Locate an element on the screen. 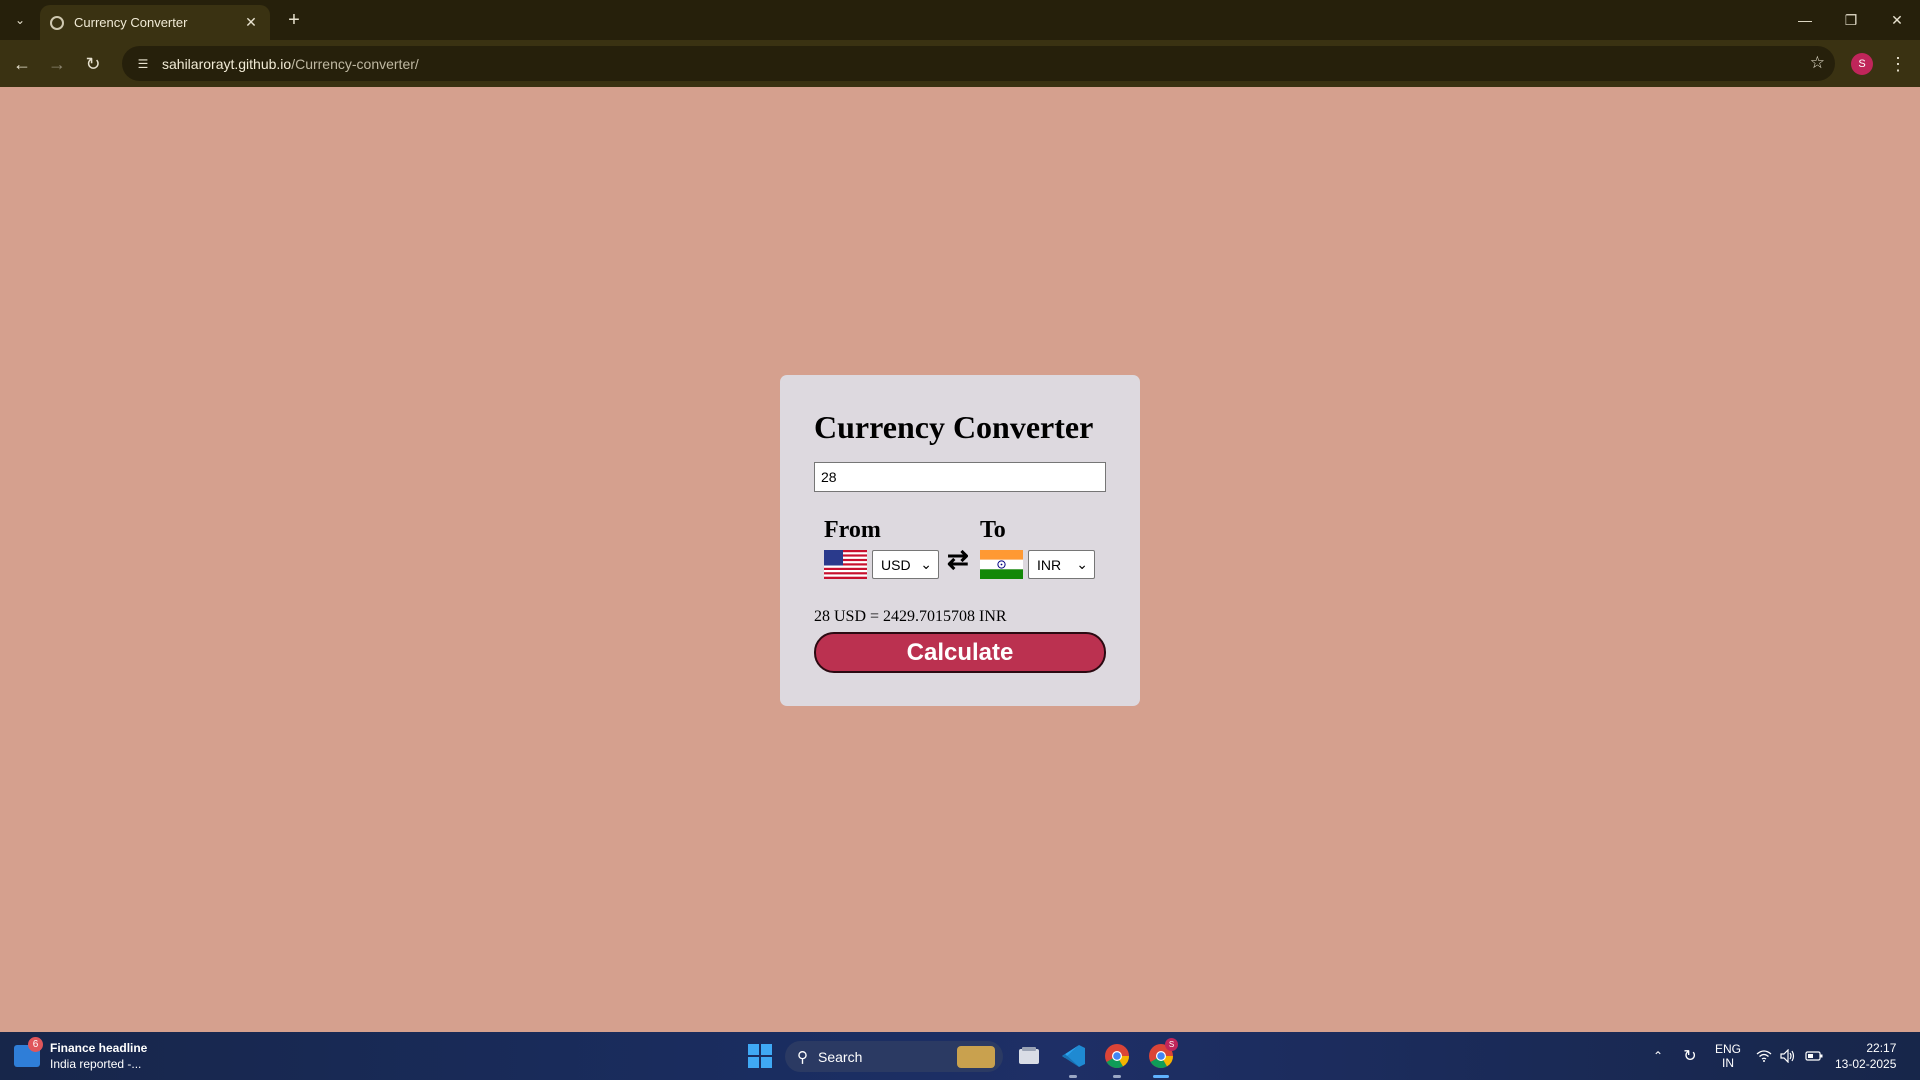  chrome-icon is located at coordinates (1117, 1059).